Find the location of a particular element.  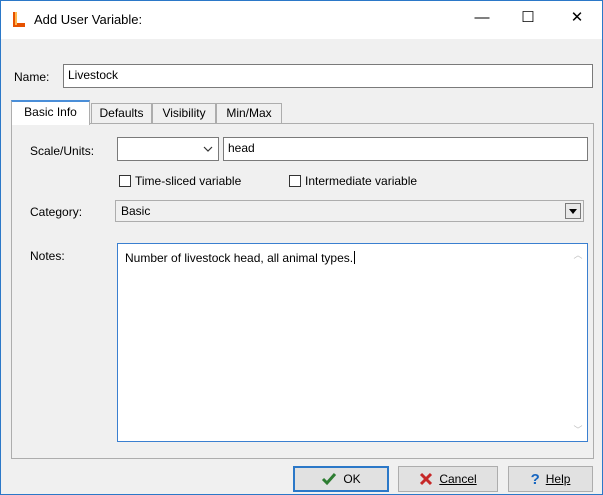

tab-min-max: Min/Max is located at coordinates (249, 113).